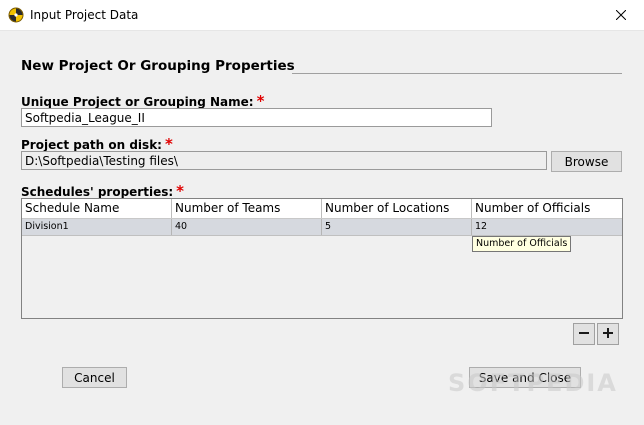 The width and height of the screenshot is (644, 425). What do you see at coordinates (137, 102) in the screenshot?
I see `name-label-text: Unique Project or Grouping Name:` at bounding box center [137, 102].